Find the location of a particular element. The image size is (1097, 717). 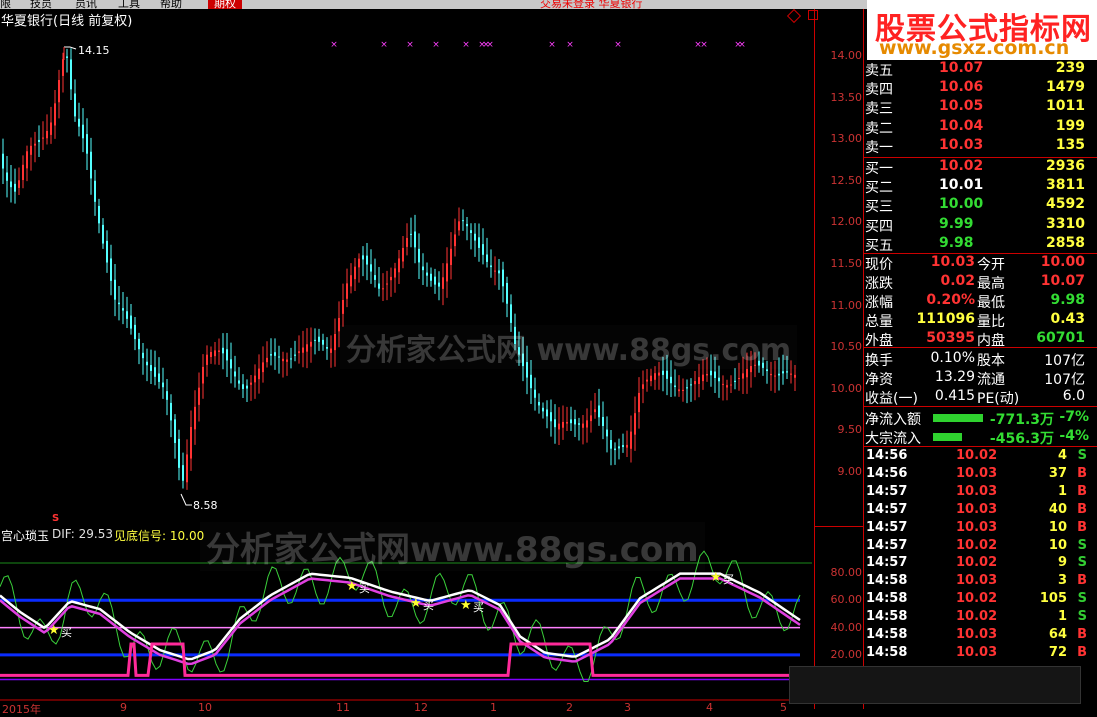

date-tick: 11 is located at coordinates (343, 707).